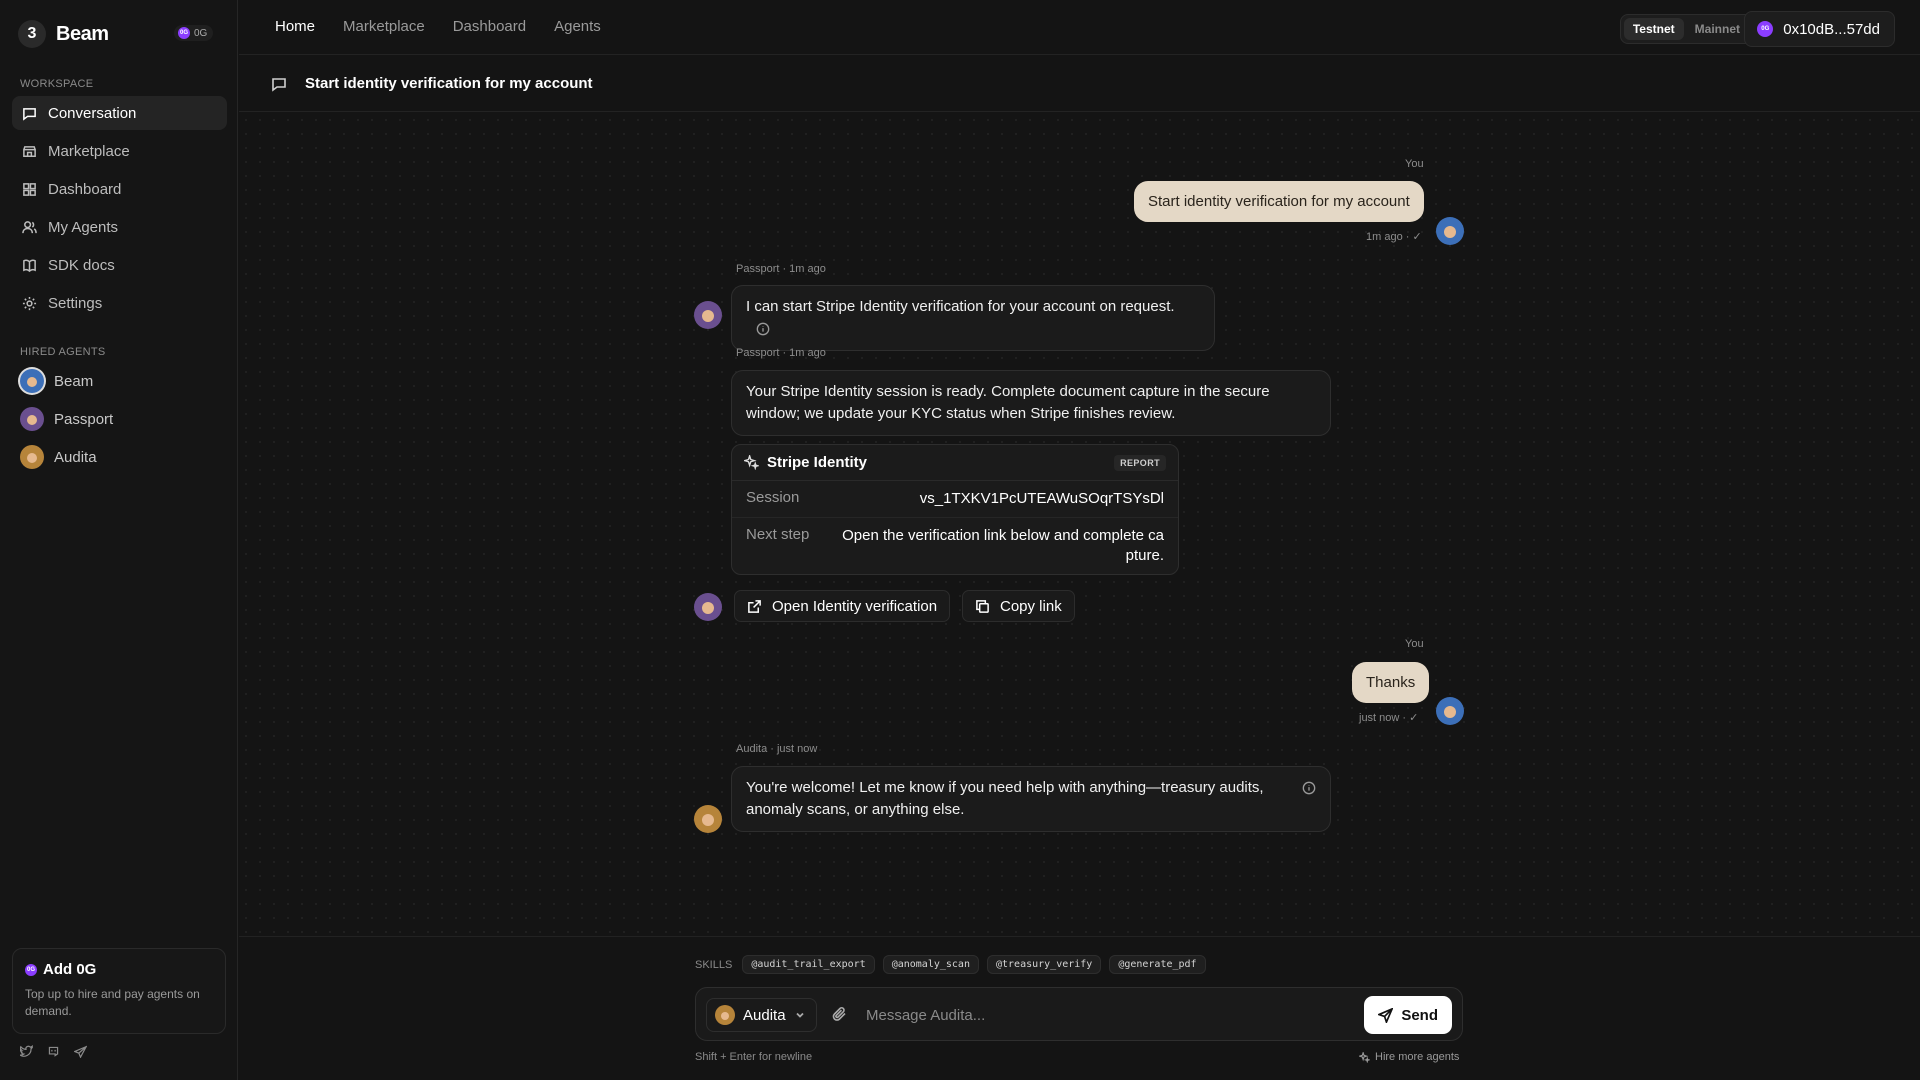 The image size is (1920, 1080). Describe the element at coordinates (32, 381) in the screenshot. I see `beam-avatar` at that location.